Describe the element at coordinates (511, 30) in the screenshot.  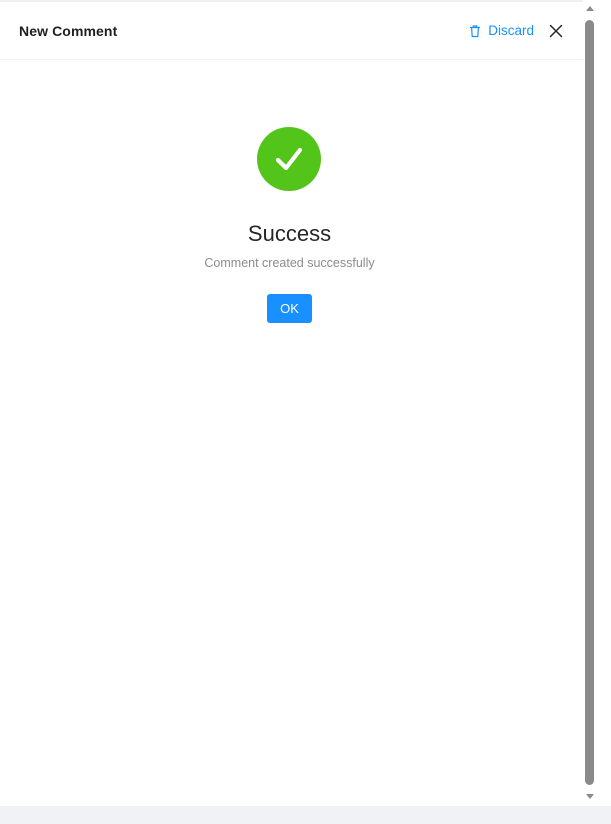
I see `discard-label: Discard` at that location.